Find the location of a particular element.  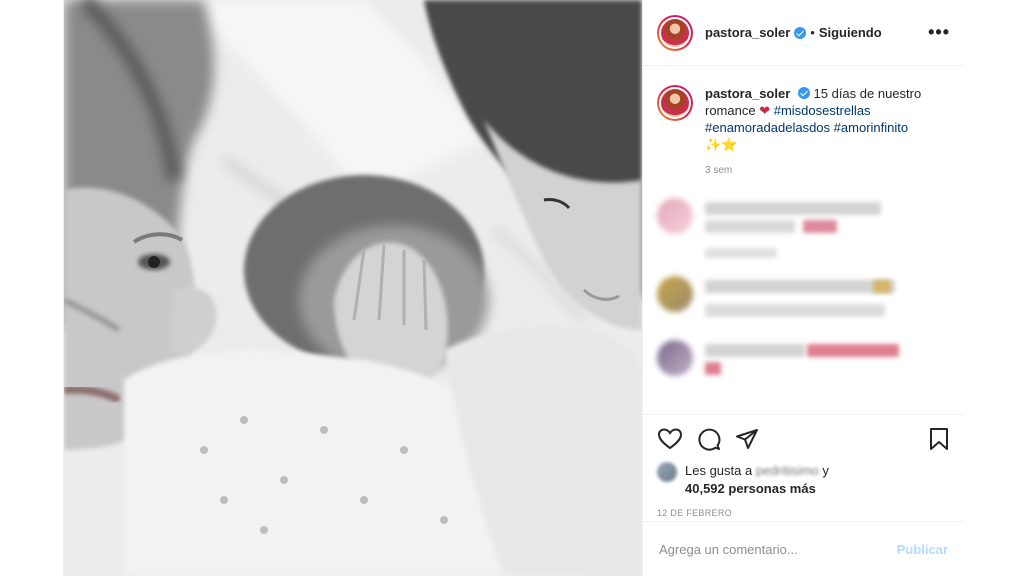

action-bar is located at coordinates (803, 439).